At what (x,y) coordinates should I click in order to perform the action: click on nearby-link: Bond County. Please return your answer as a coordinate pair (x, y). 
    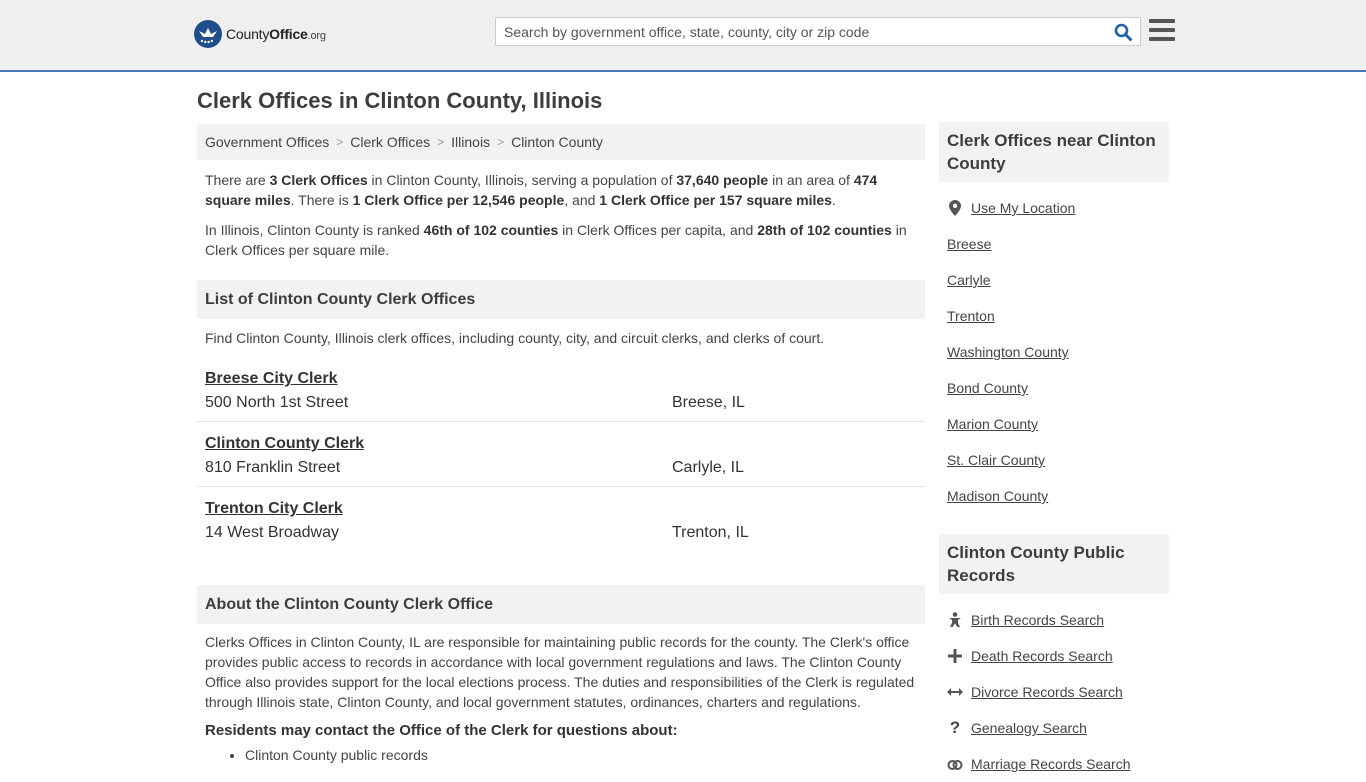
    Looking at the image, I should click on (987, 388).